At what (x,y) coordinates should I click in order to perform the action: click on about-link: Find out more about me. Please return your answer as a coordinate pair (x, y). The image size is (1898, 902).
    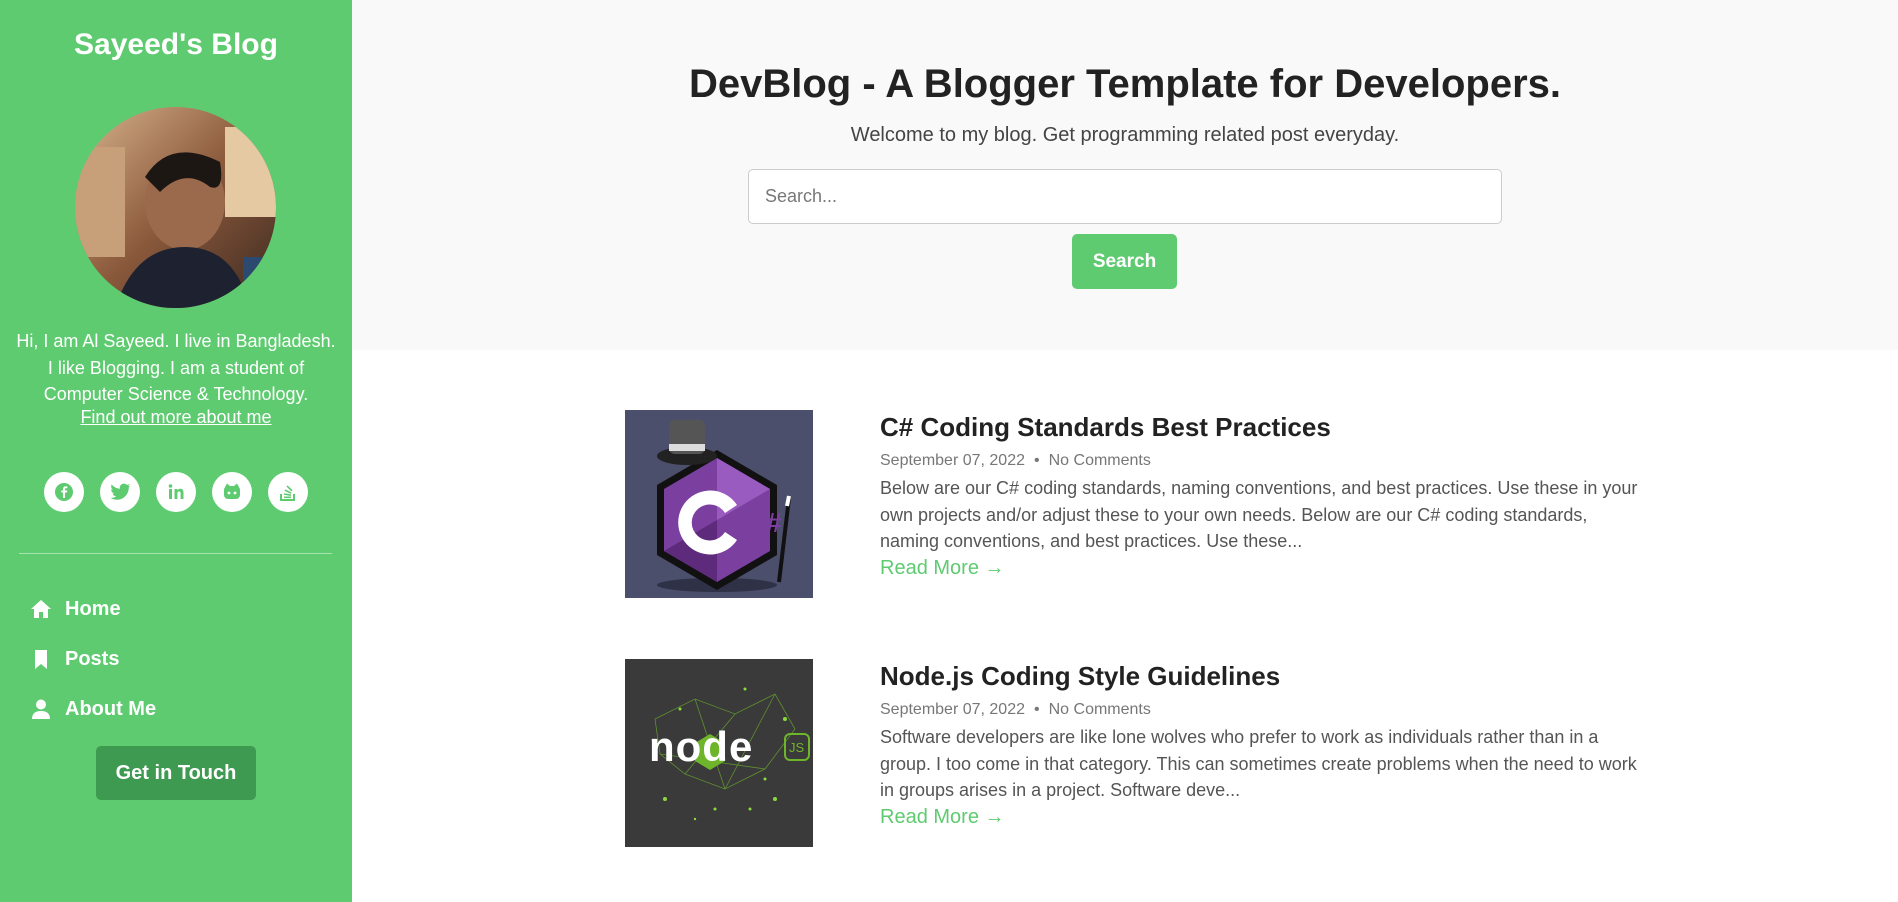
    Looking at the image, I should click on (176, 417).